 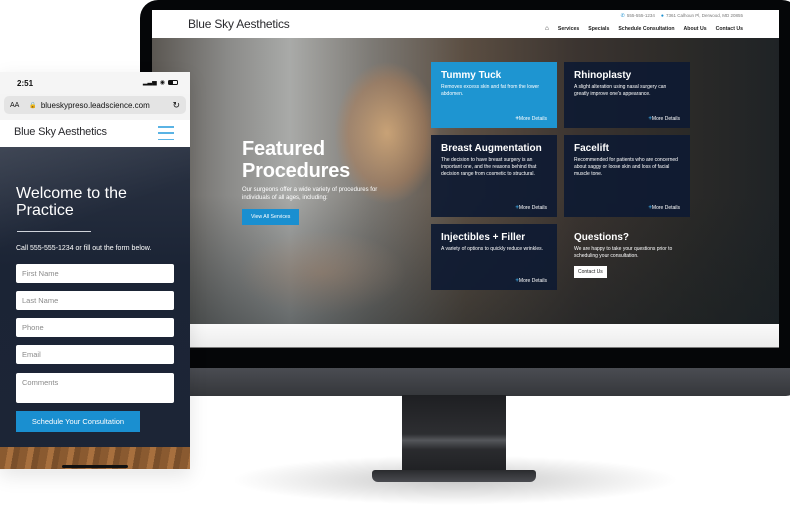 What do you see at coordinates (465, 382) in the screenshot?
I see `monitor-chin` at bounding box center [465, 382].